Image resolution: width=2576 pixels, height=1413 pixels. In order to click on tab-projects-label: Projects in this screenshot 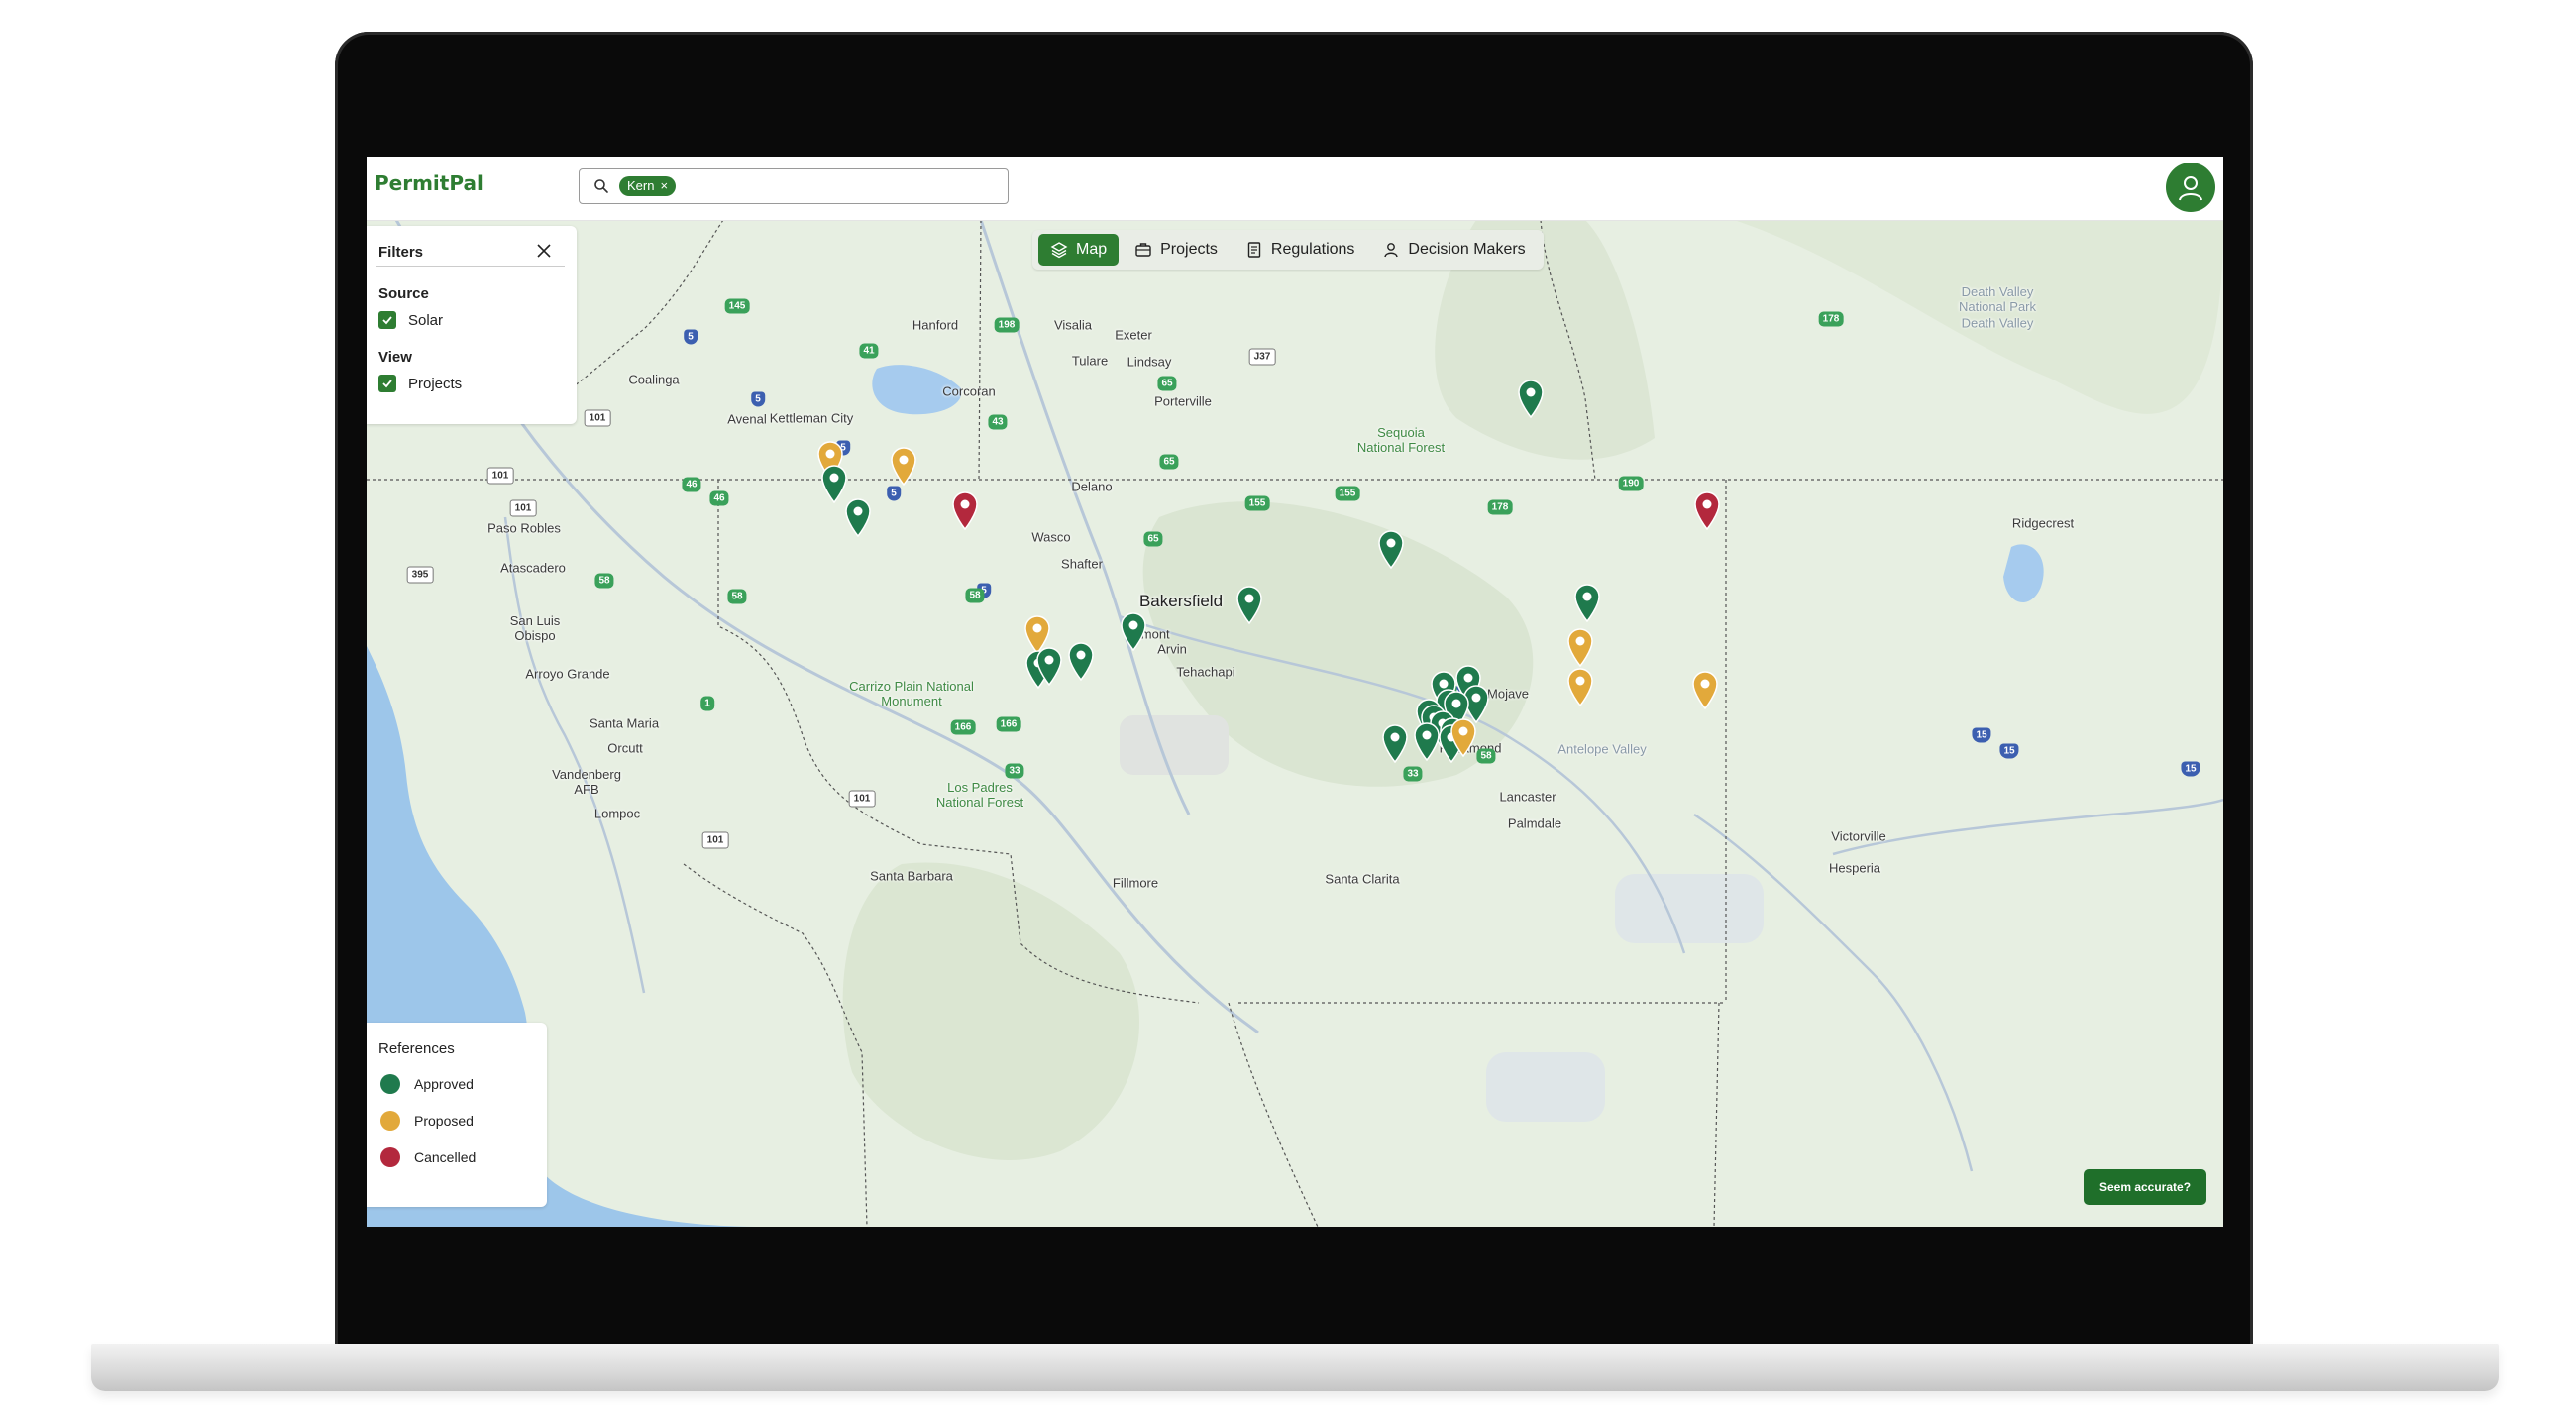, I will do `click(1189, 250)`.